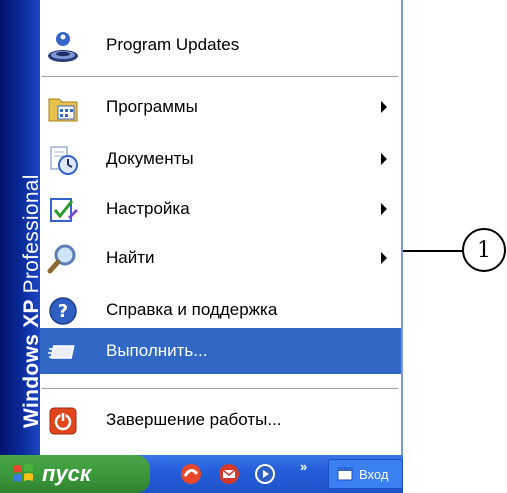 The image size is (507, 493). What do you see at coordinates (191, 474) in the screenshot?
I see `browser-icon` at bounding box center [191, 474].